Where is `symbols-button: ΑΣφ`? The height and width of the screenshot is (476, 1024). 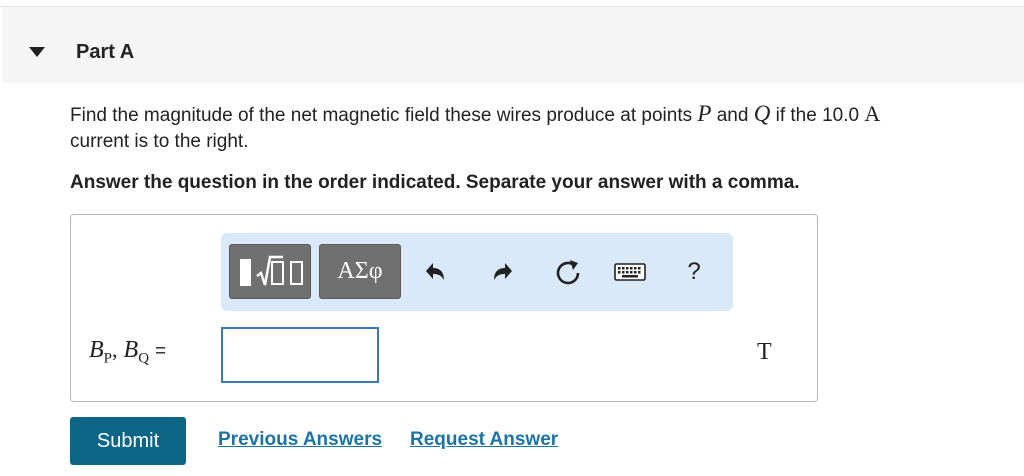
symbols-button: ΑΣφ is located at coordinates (360, 271).